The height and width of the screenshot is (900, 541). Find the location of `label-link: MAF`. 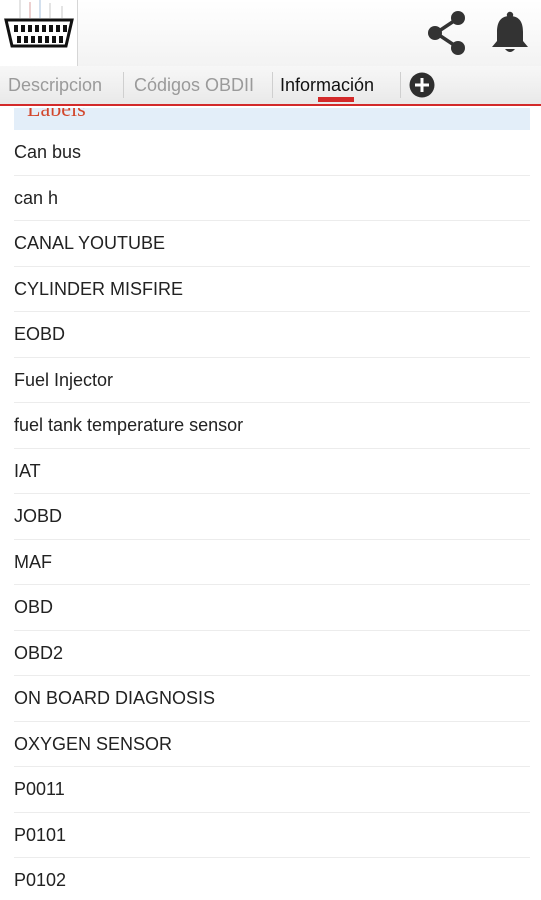

label-link: MAF is located at coordinates (272, 562).